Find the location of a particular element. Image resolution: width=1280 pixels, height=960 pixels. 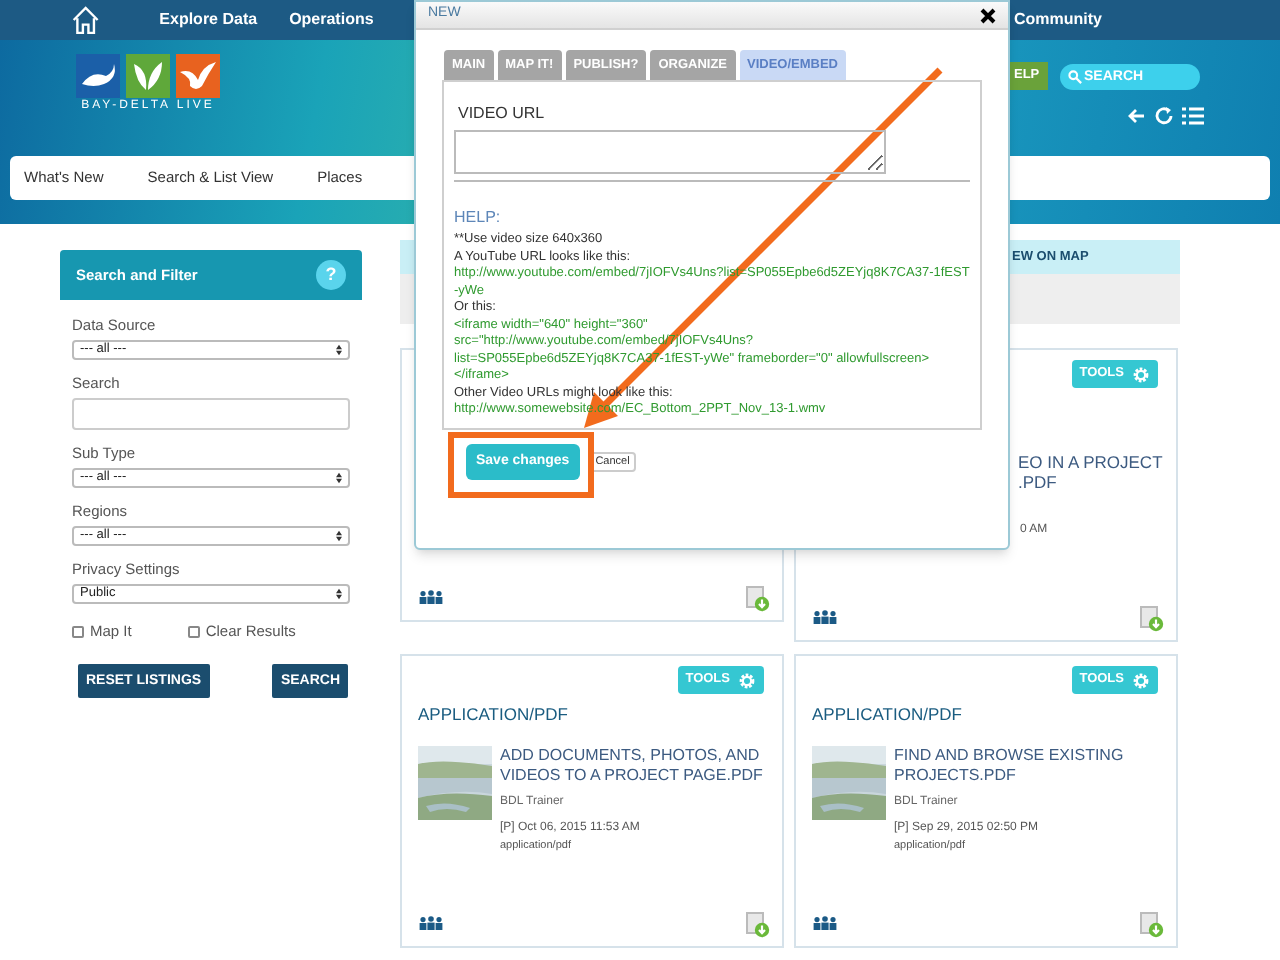

refresh-icon is located at coordinates (1164, 116).